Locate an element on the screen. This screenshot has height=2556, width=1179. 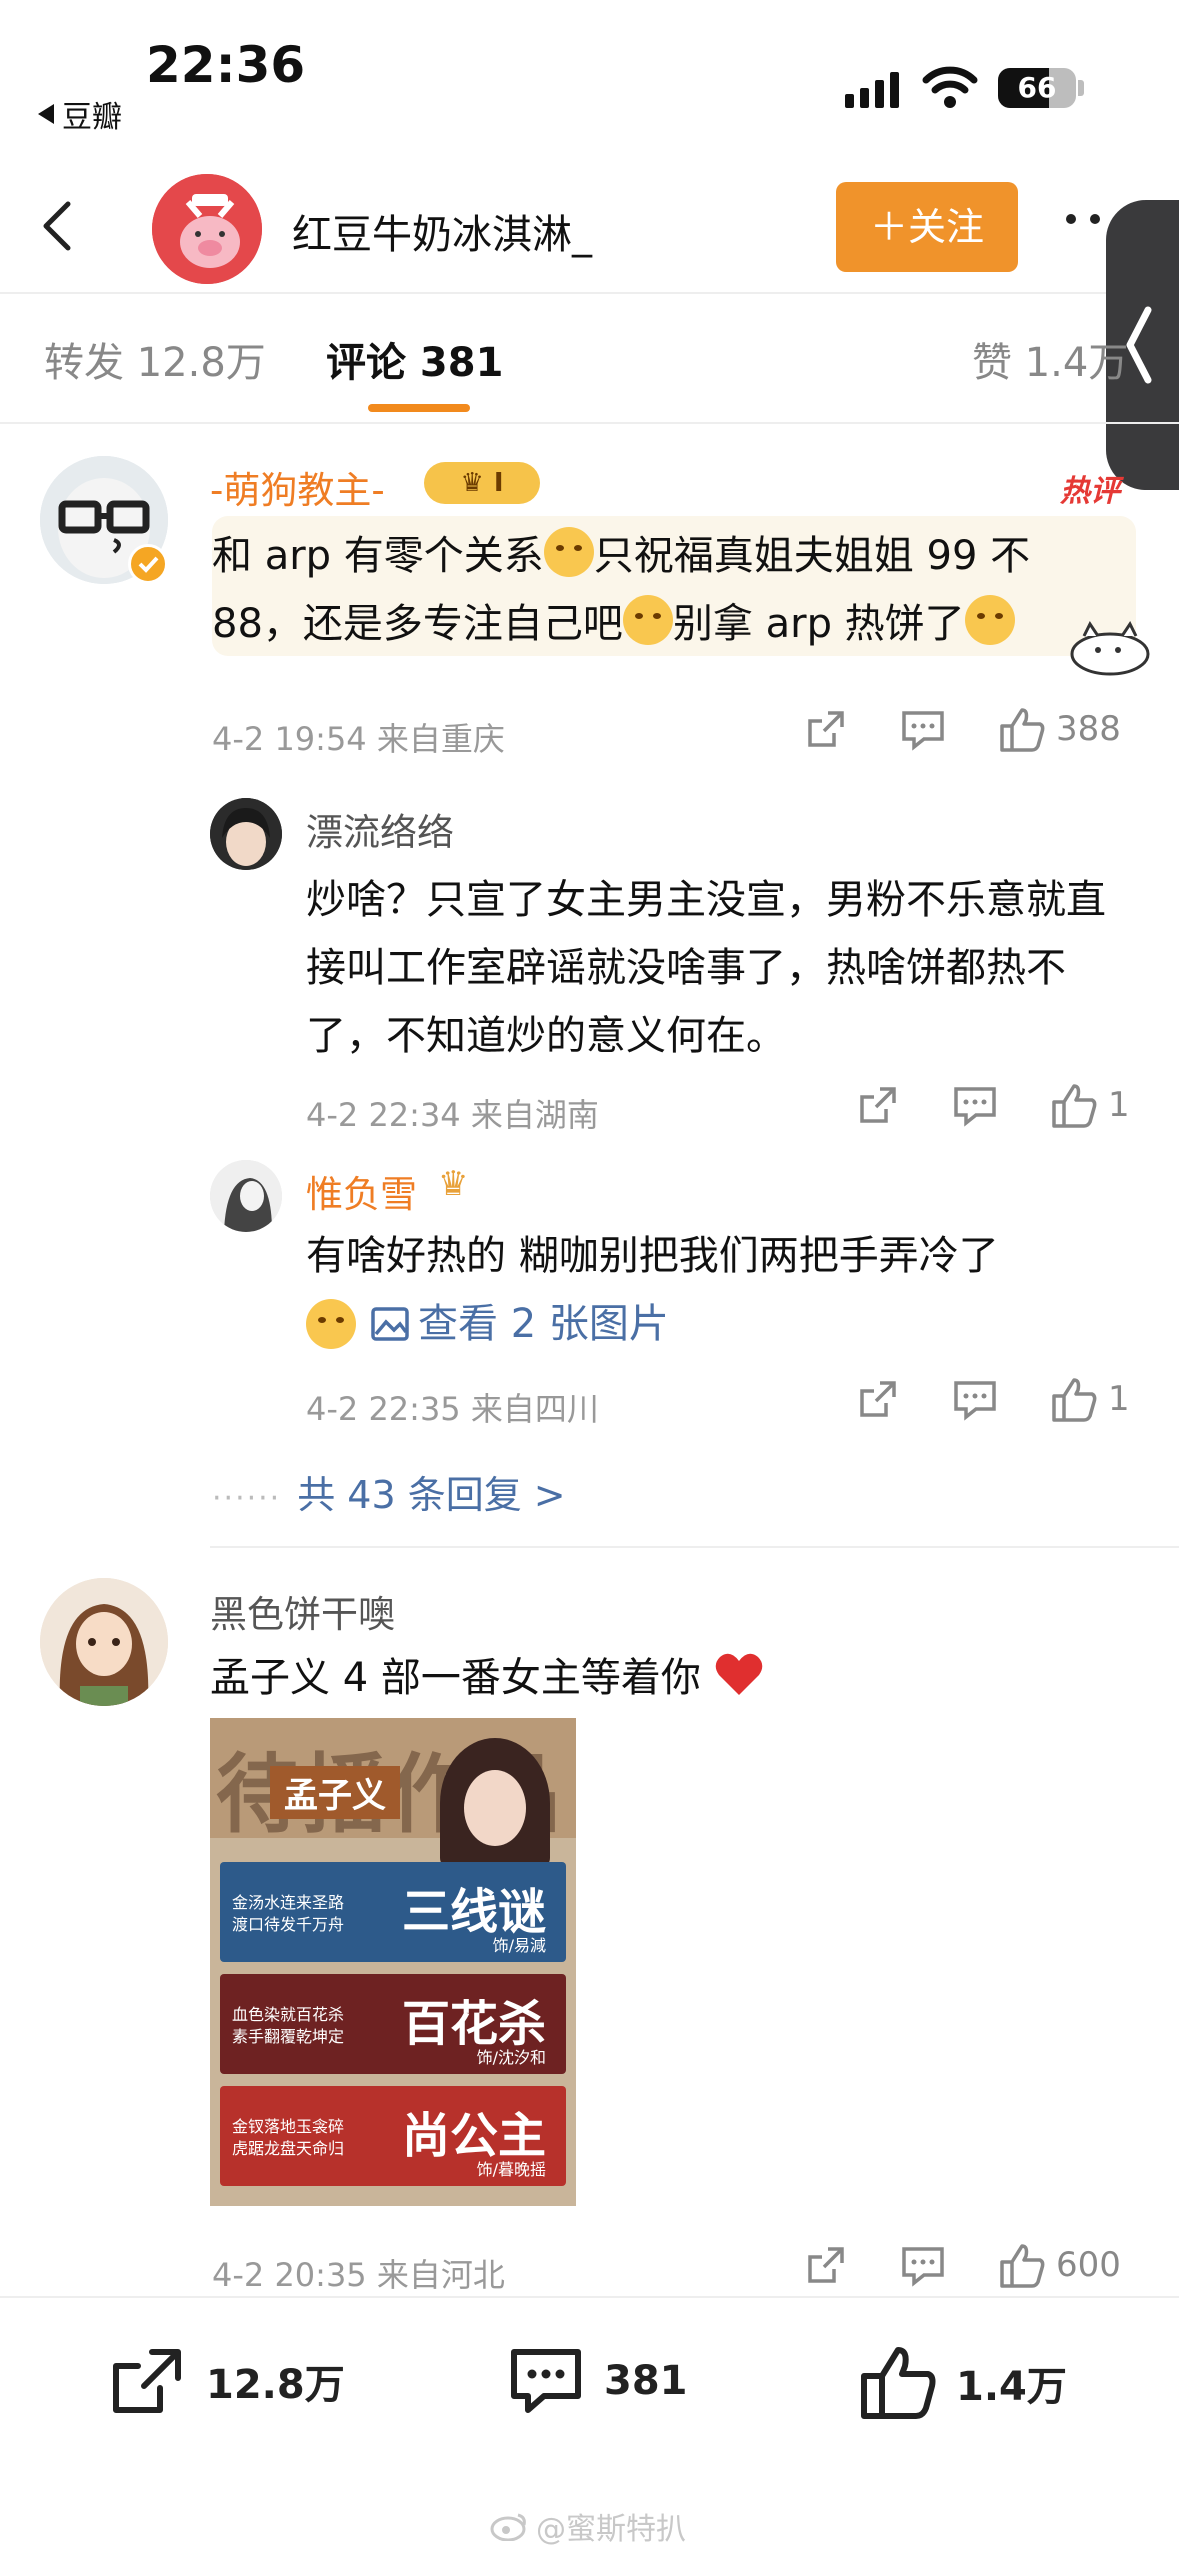
like-button: 388 is located at coordinates (1059, 729).